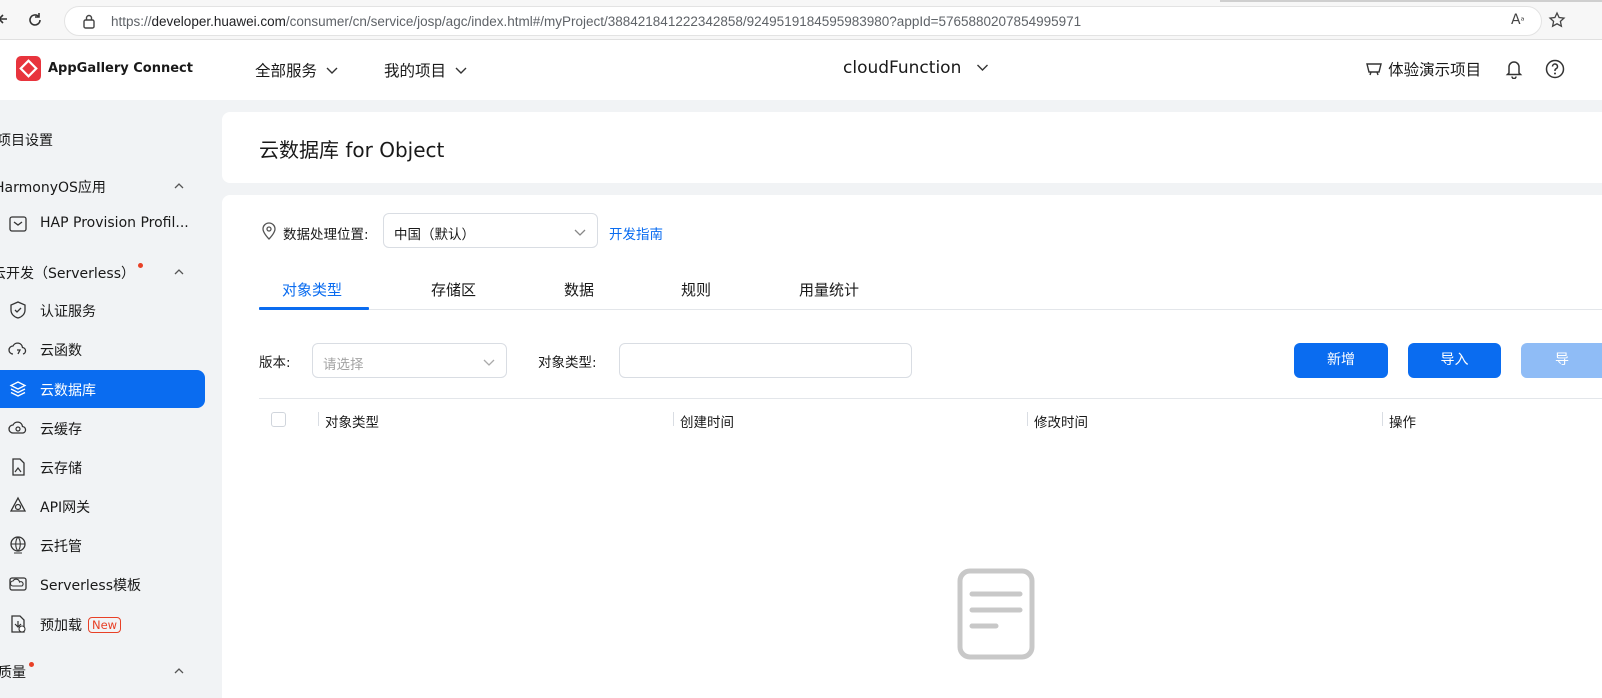  What do you see at coordinates (312, 289) in the screenshot?
I see `tab-object-types: 对象类型` at bounding box center [312, 289].